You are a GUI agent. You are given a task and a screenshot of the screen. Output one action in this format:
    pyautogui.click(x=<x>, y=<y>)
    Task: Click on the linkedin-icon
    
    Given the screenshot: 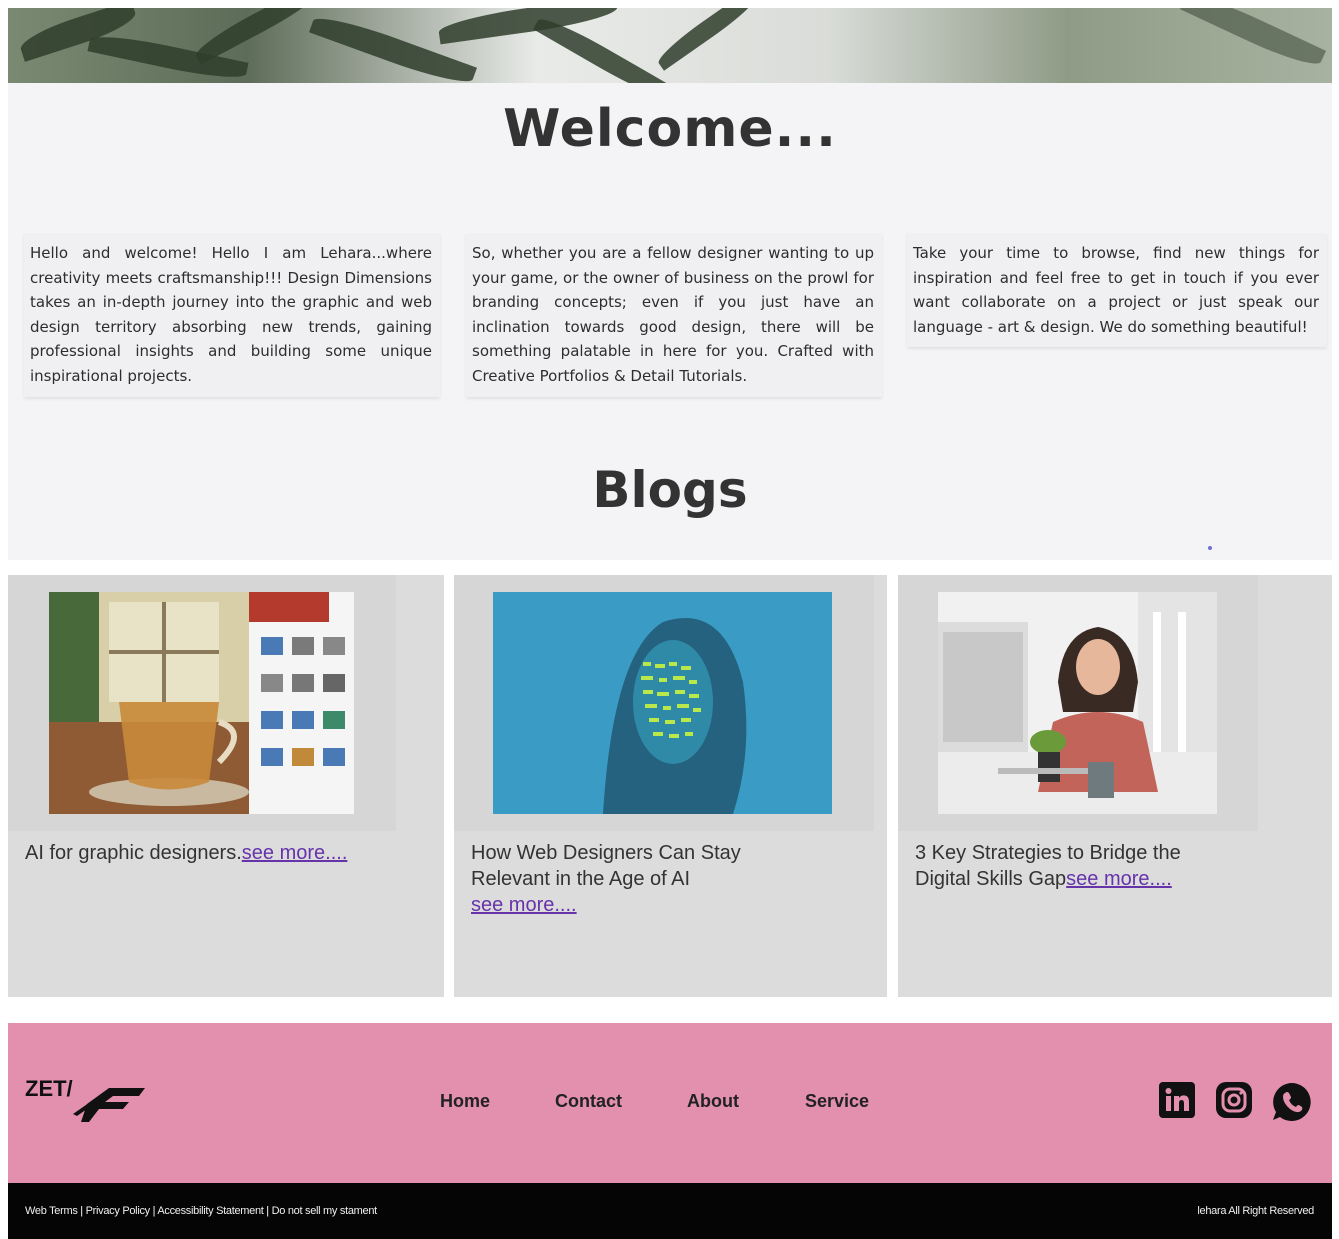 What is the action you would take?
    pyautogui.click(x=1177, y=1102)
    